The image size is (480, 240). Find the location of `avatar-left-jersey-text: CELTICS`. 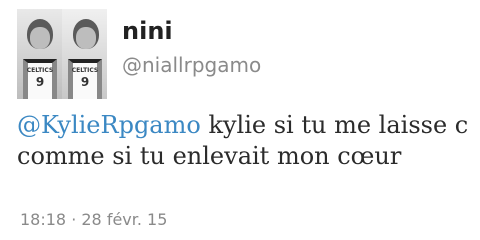

avatar-left-jersey-text: CELTICS is located at coordinates (40, 70).